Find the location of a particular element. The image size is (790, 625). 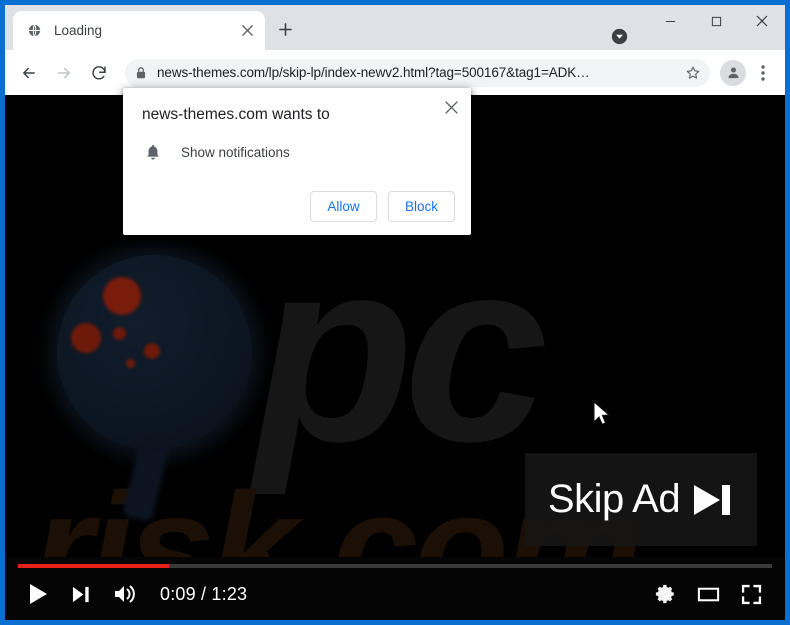

close-button is located at coordinates (762, 21).